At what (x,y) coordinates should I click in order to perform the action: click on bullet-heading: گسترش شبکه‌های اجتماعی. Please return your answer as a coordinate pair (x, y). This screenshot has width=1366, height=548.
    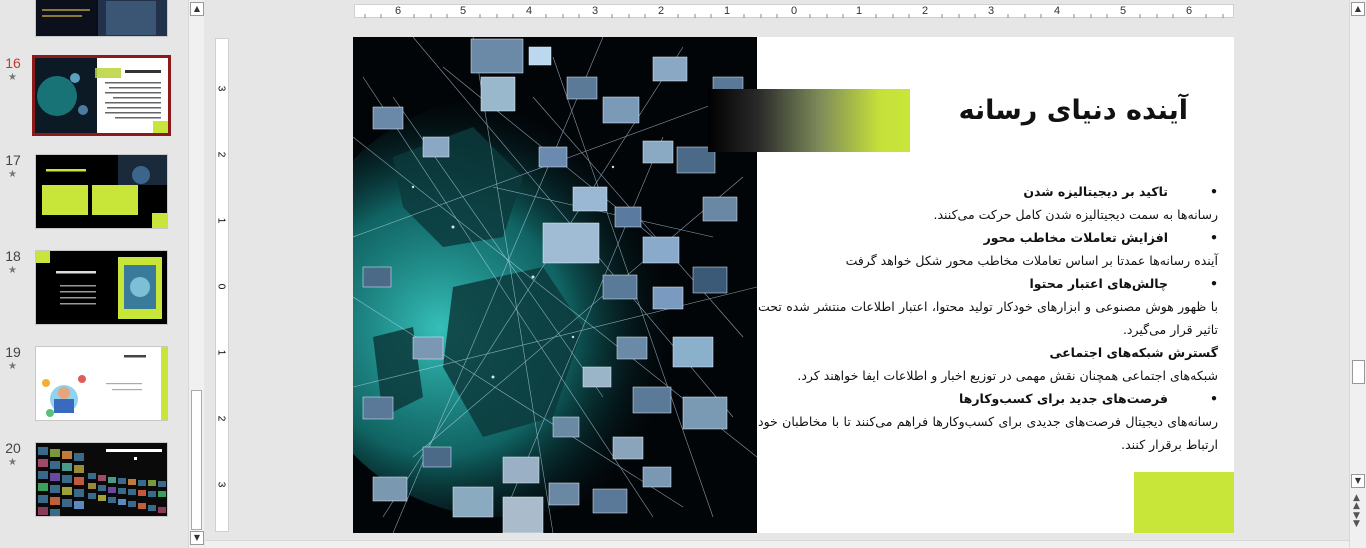
    Looking at the image, I should click on (1133, 352).